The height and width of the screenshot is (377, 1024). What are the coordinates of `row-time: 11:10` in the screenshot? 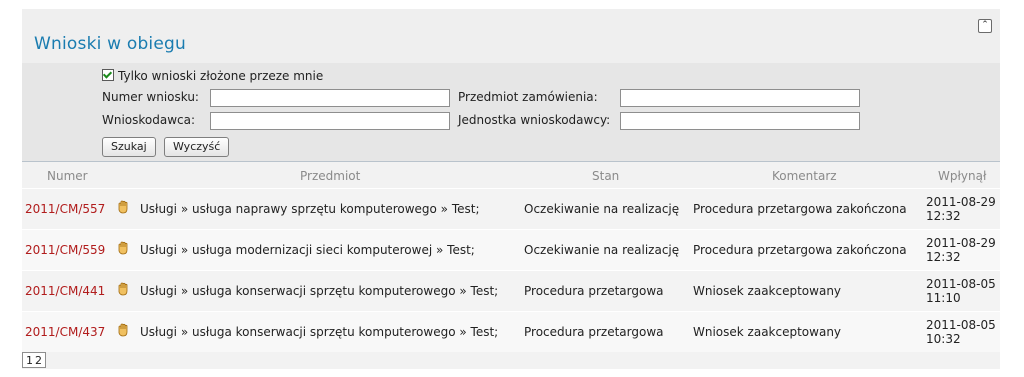 It's located at (943, 298).